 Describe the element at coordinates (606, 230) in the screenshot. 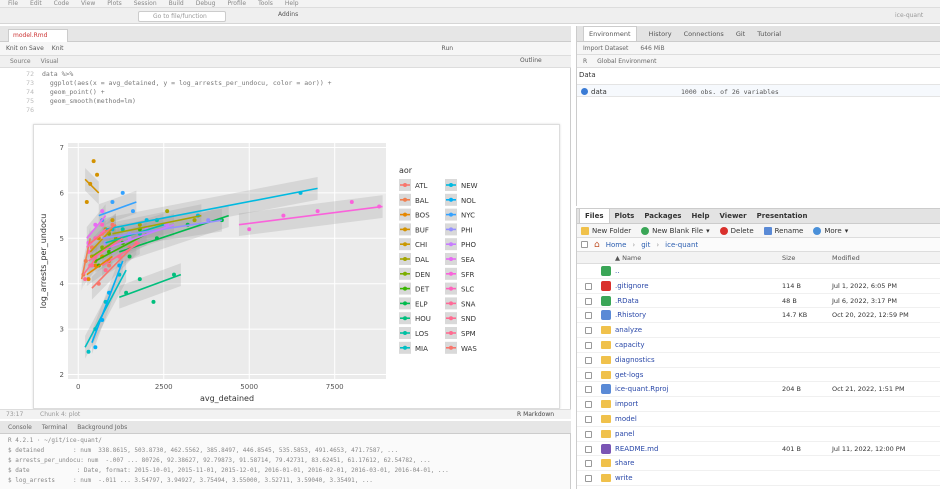

I see `new-folder-button: New Folder` at that location.